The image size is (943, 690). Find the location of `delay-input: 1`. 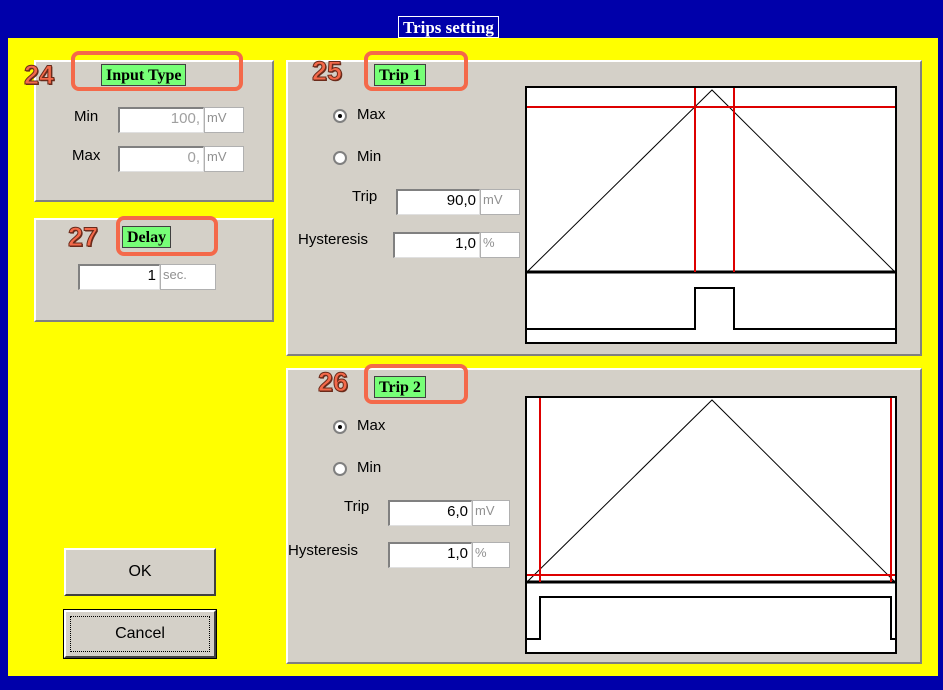

delay-input: 1 is located at coordinates (119, 277).